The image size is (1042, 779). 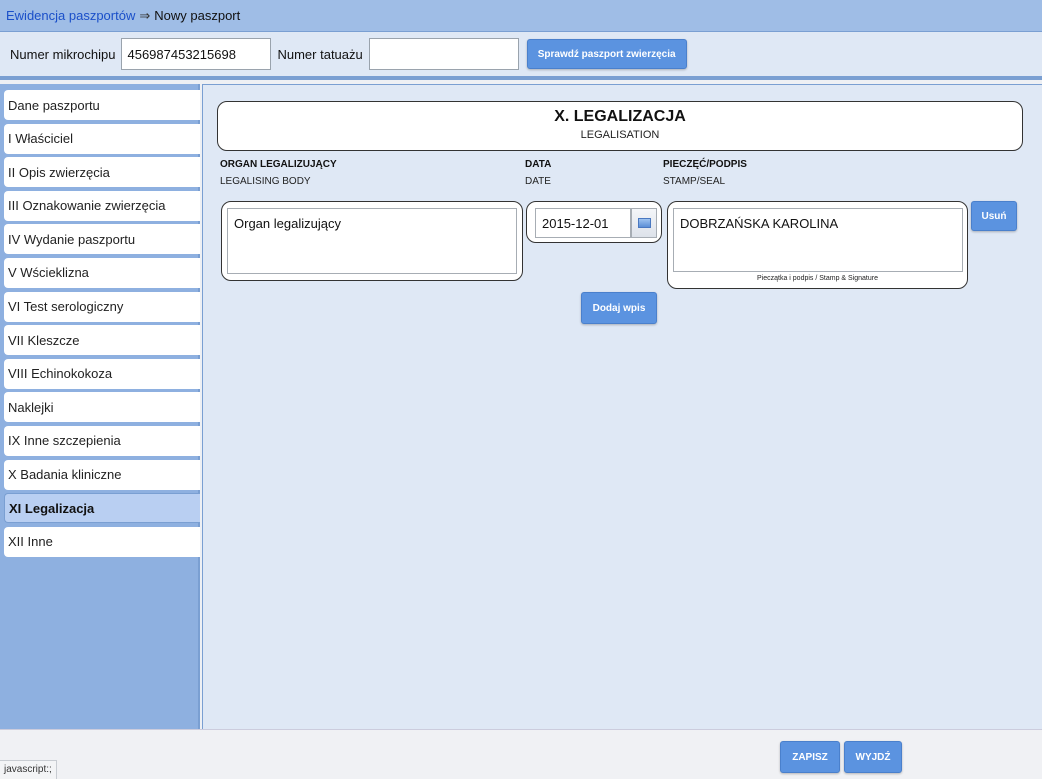 I want to click on date-box: 2015-12-01, so click(x=594, y=222).